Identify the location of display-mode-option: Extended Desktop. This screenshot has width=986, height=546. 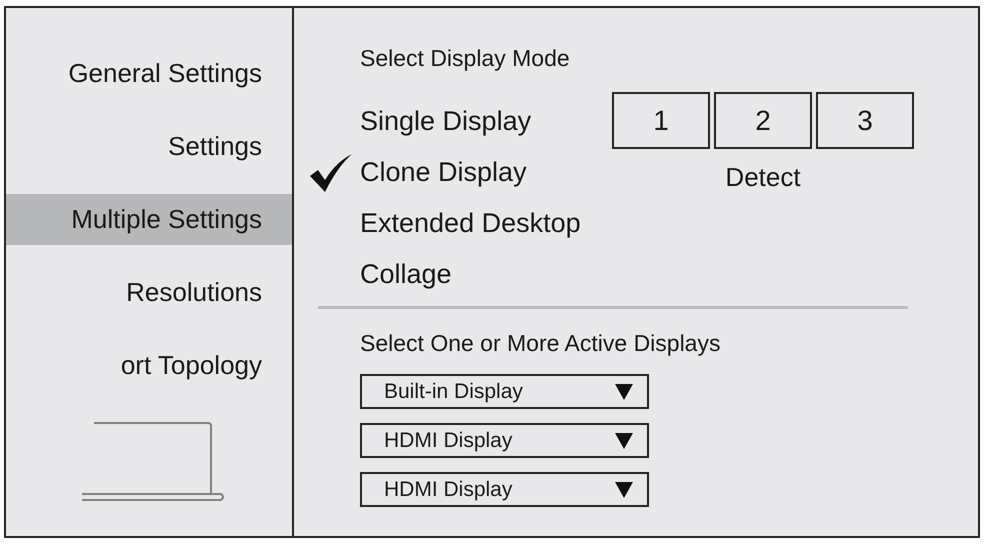
(470, 223).